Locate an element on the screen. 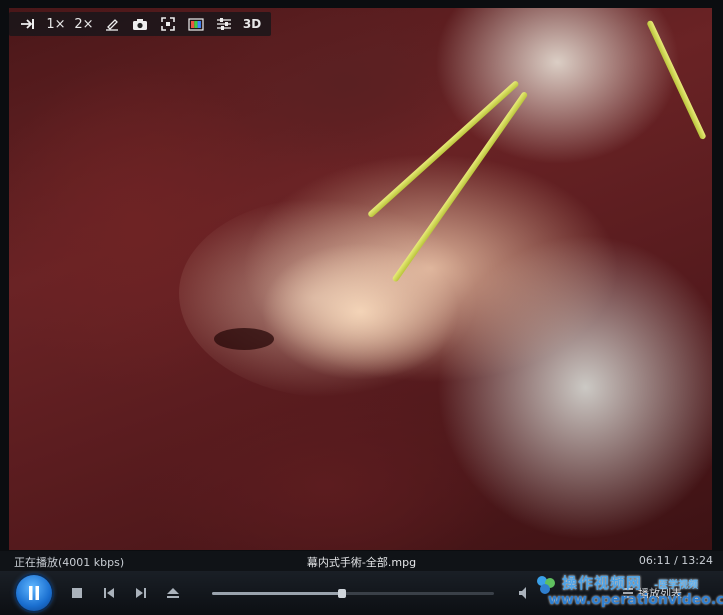  stop-icon is located at coordinates (77, 593).